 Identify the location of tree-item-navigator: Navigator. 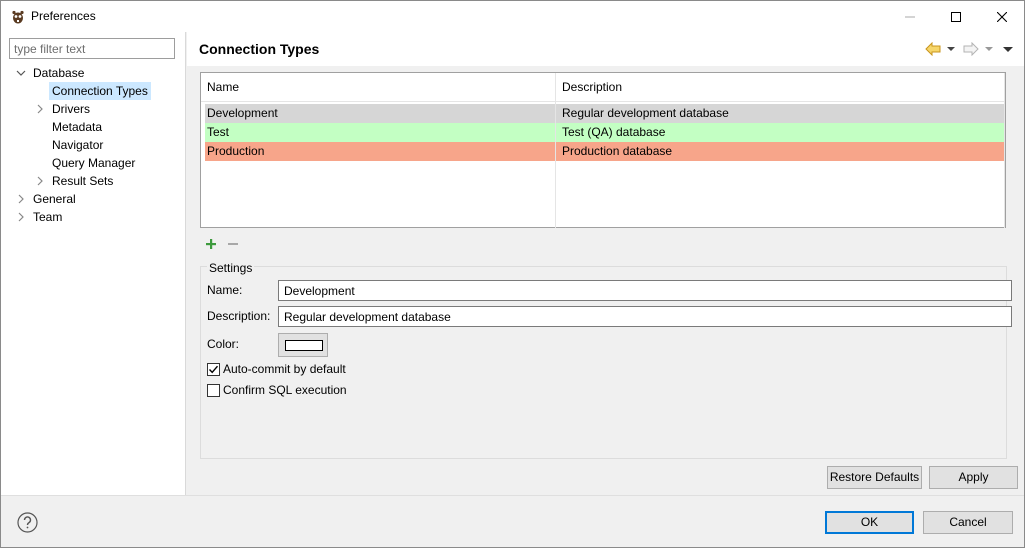
(93, 145).